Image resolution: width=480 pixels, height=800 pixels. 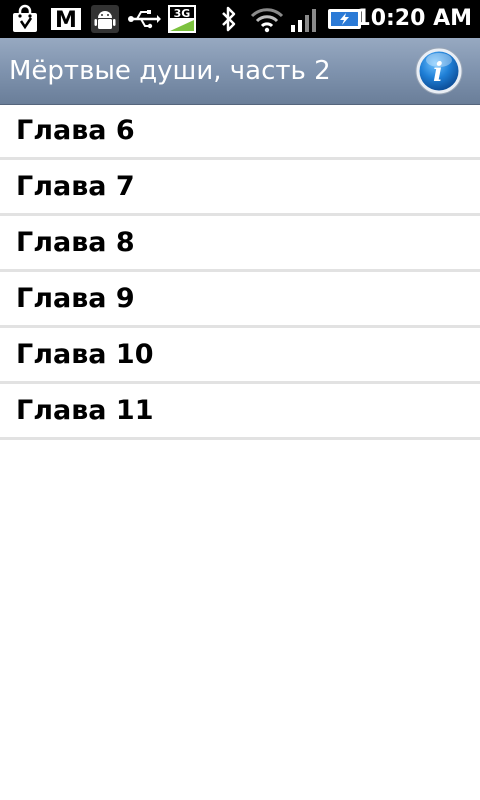 I want to click on svg-text: 3G, so click(x=182, y=13).